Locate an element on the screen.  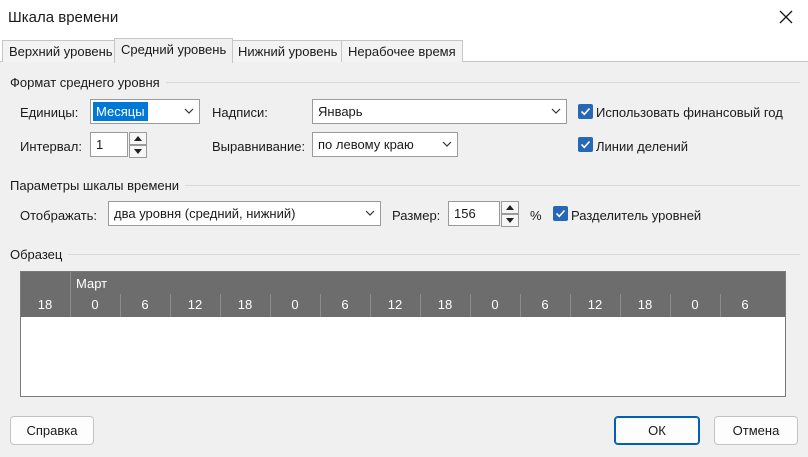
close-icon is located at coordinates (786, 17).